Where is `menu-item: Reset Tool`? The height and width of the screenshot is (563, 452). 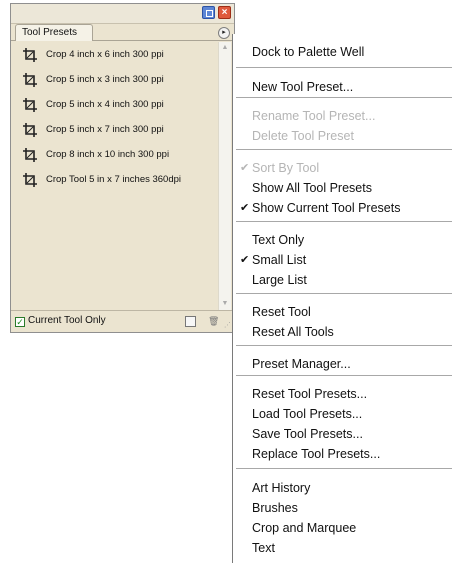 menu-item: Reset Tool is located at coordinates (342, 312).